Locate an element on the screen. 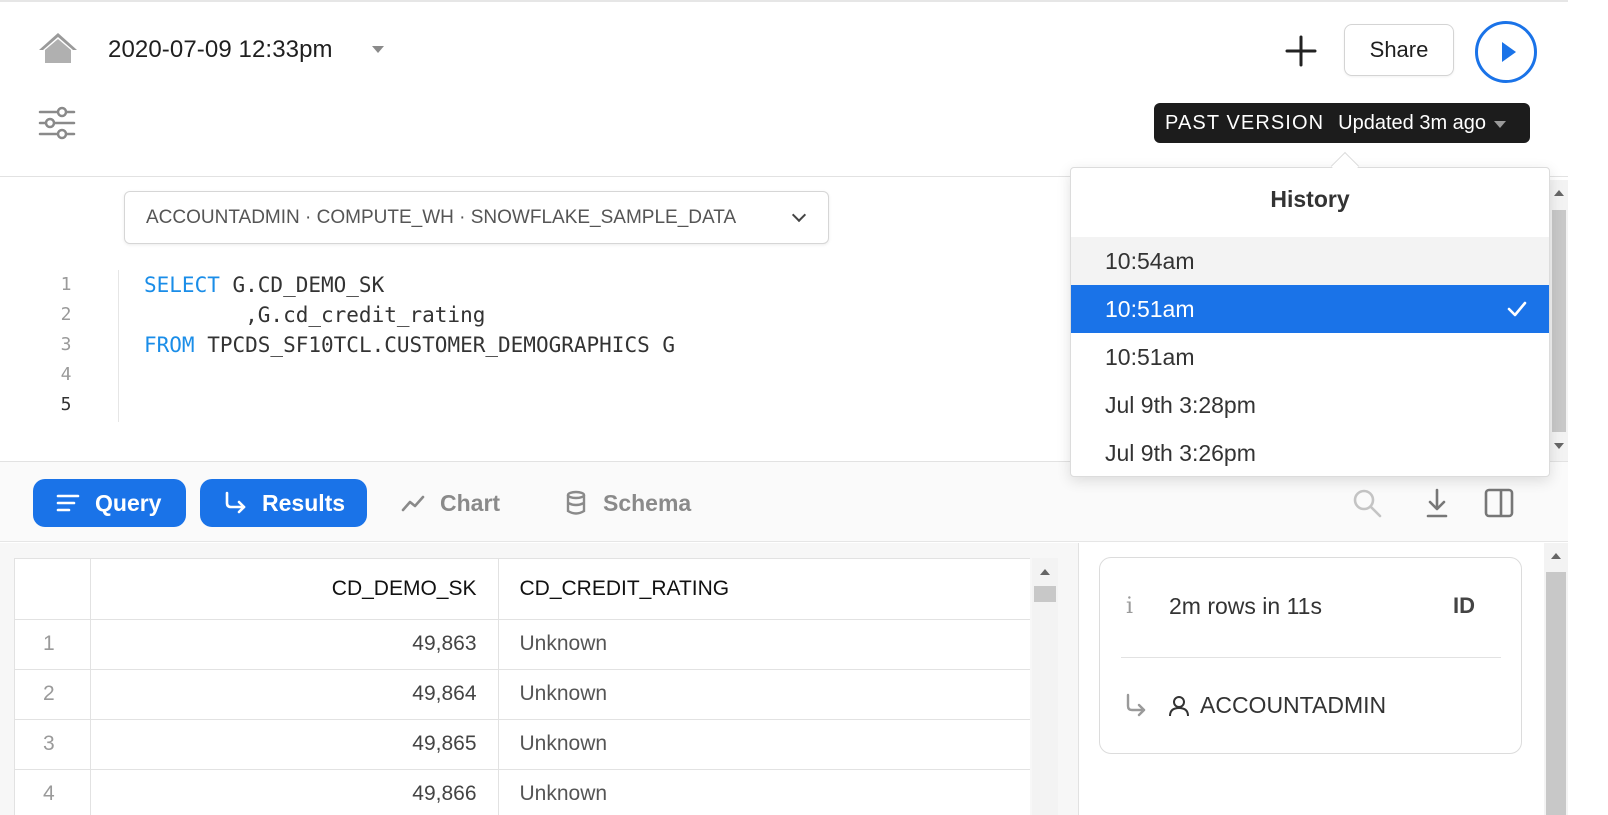 This screenshot has width=1608, height=815. table-cell: 49,865 is located at coordinates (294, 744).